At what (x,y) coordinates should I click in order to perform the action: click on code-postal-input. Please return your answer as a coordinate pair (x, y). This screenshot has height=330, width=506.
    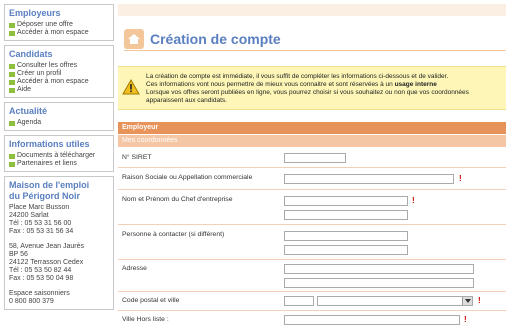
    Looking at the image, I should click on (299, 301).